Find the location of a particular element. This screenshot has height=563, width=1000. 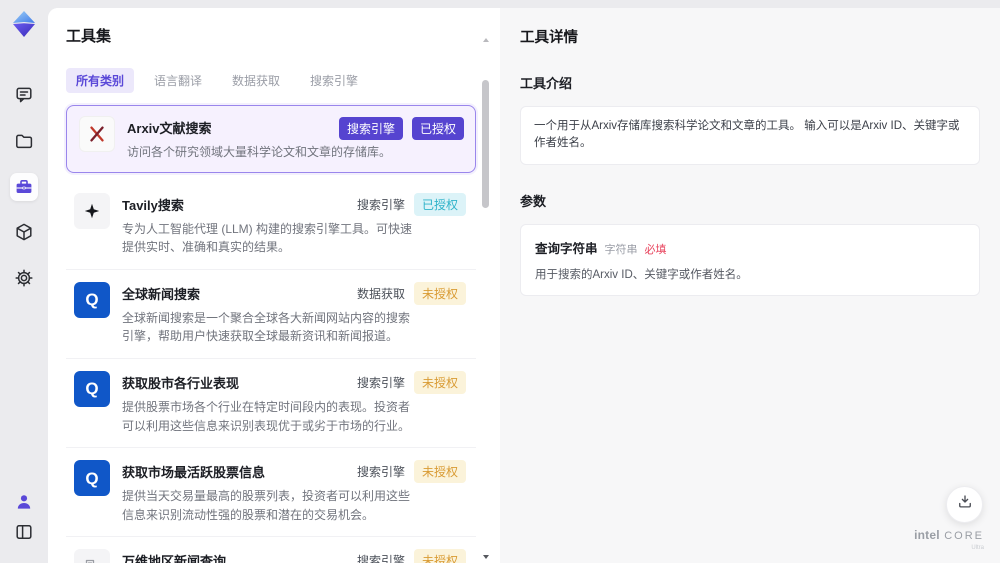

tab-all-categories: 所有类别 is located at coordinates (100, 80).